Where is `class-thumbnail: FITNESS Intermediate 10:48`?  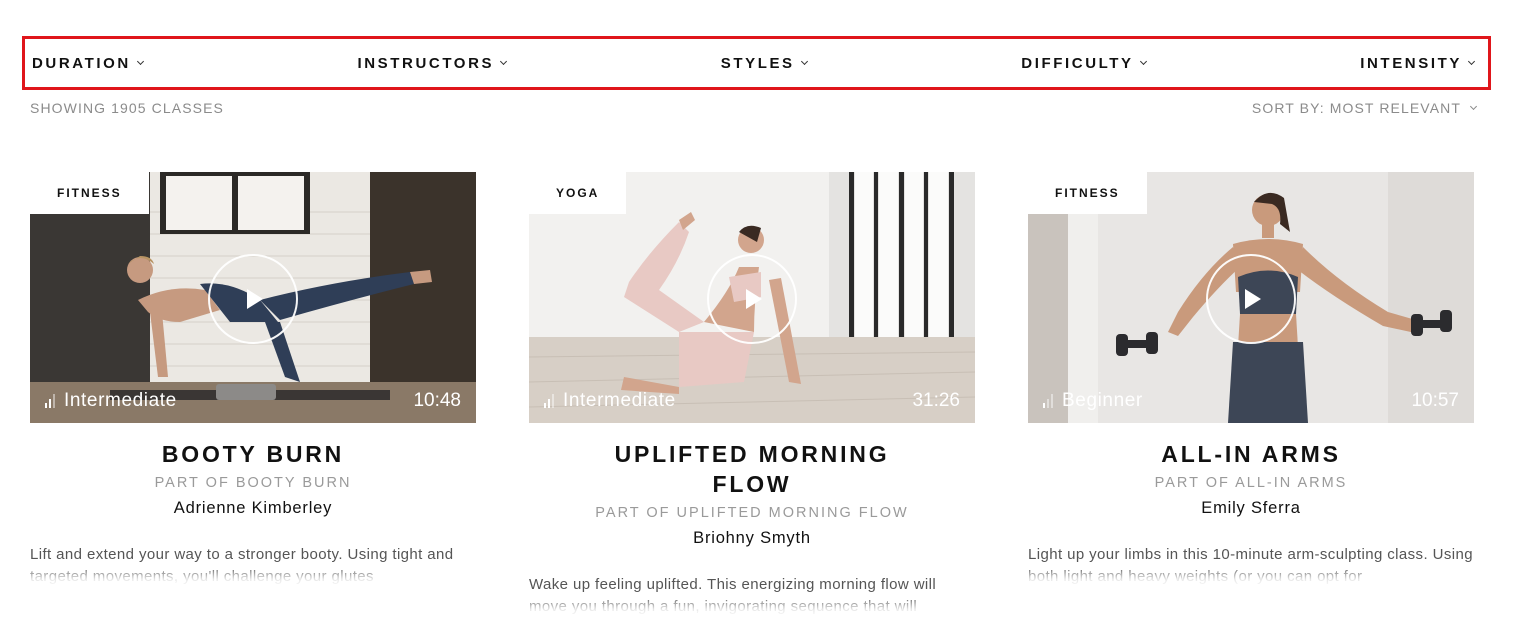 class-thumbnail: FITNESS Intermediate 10:48 is located at coordinates (253, 297).